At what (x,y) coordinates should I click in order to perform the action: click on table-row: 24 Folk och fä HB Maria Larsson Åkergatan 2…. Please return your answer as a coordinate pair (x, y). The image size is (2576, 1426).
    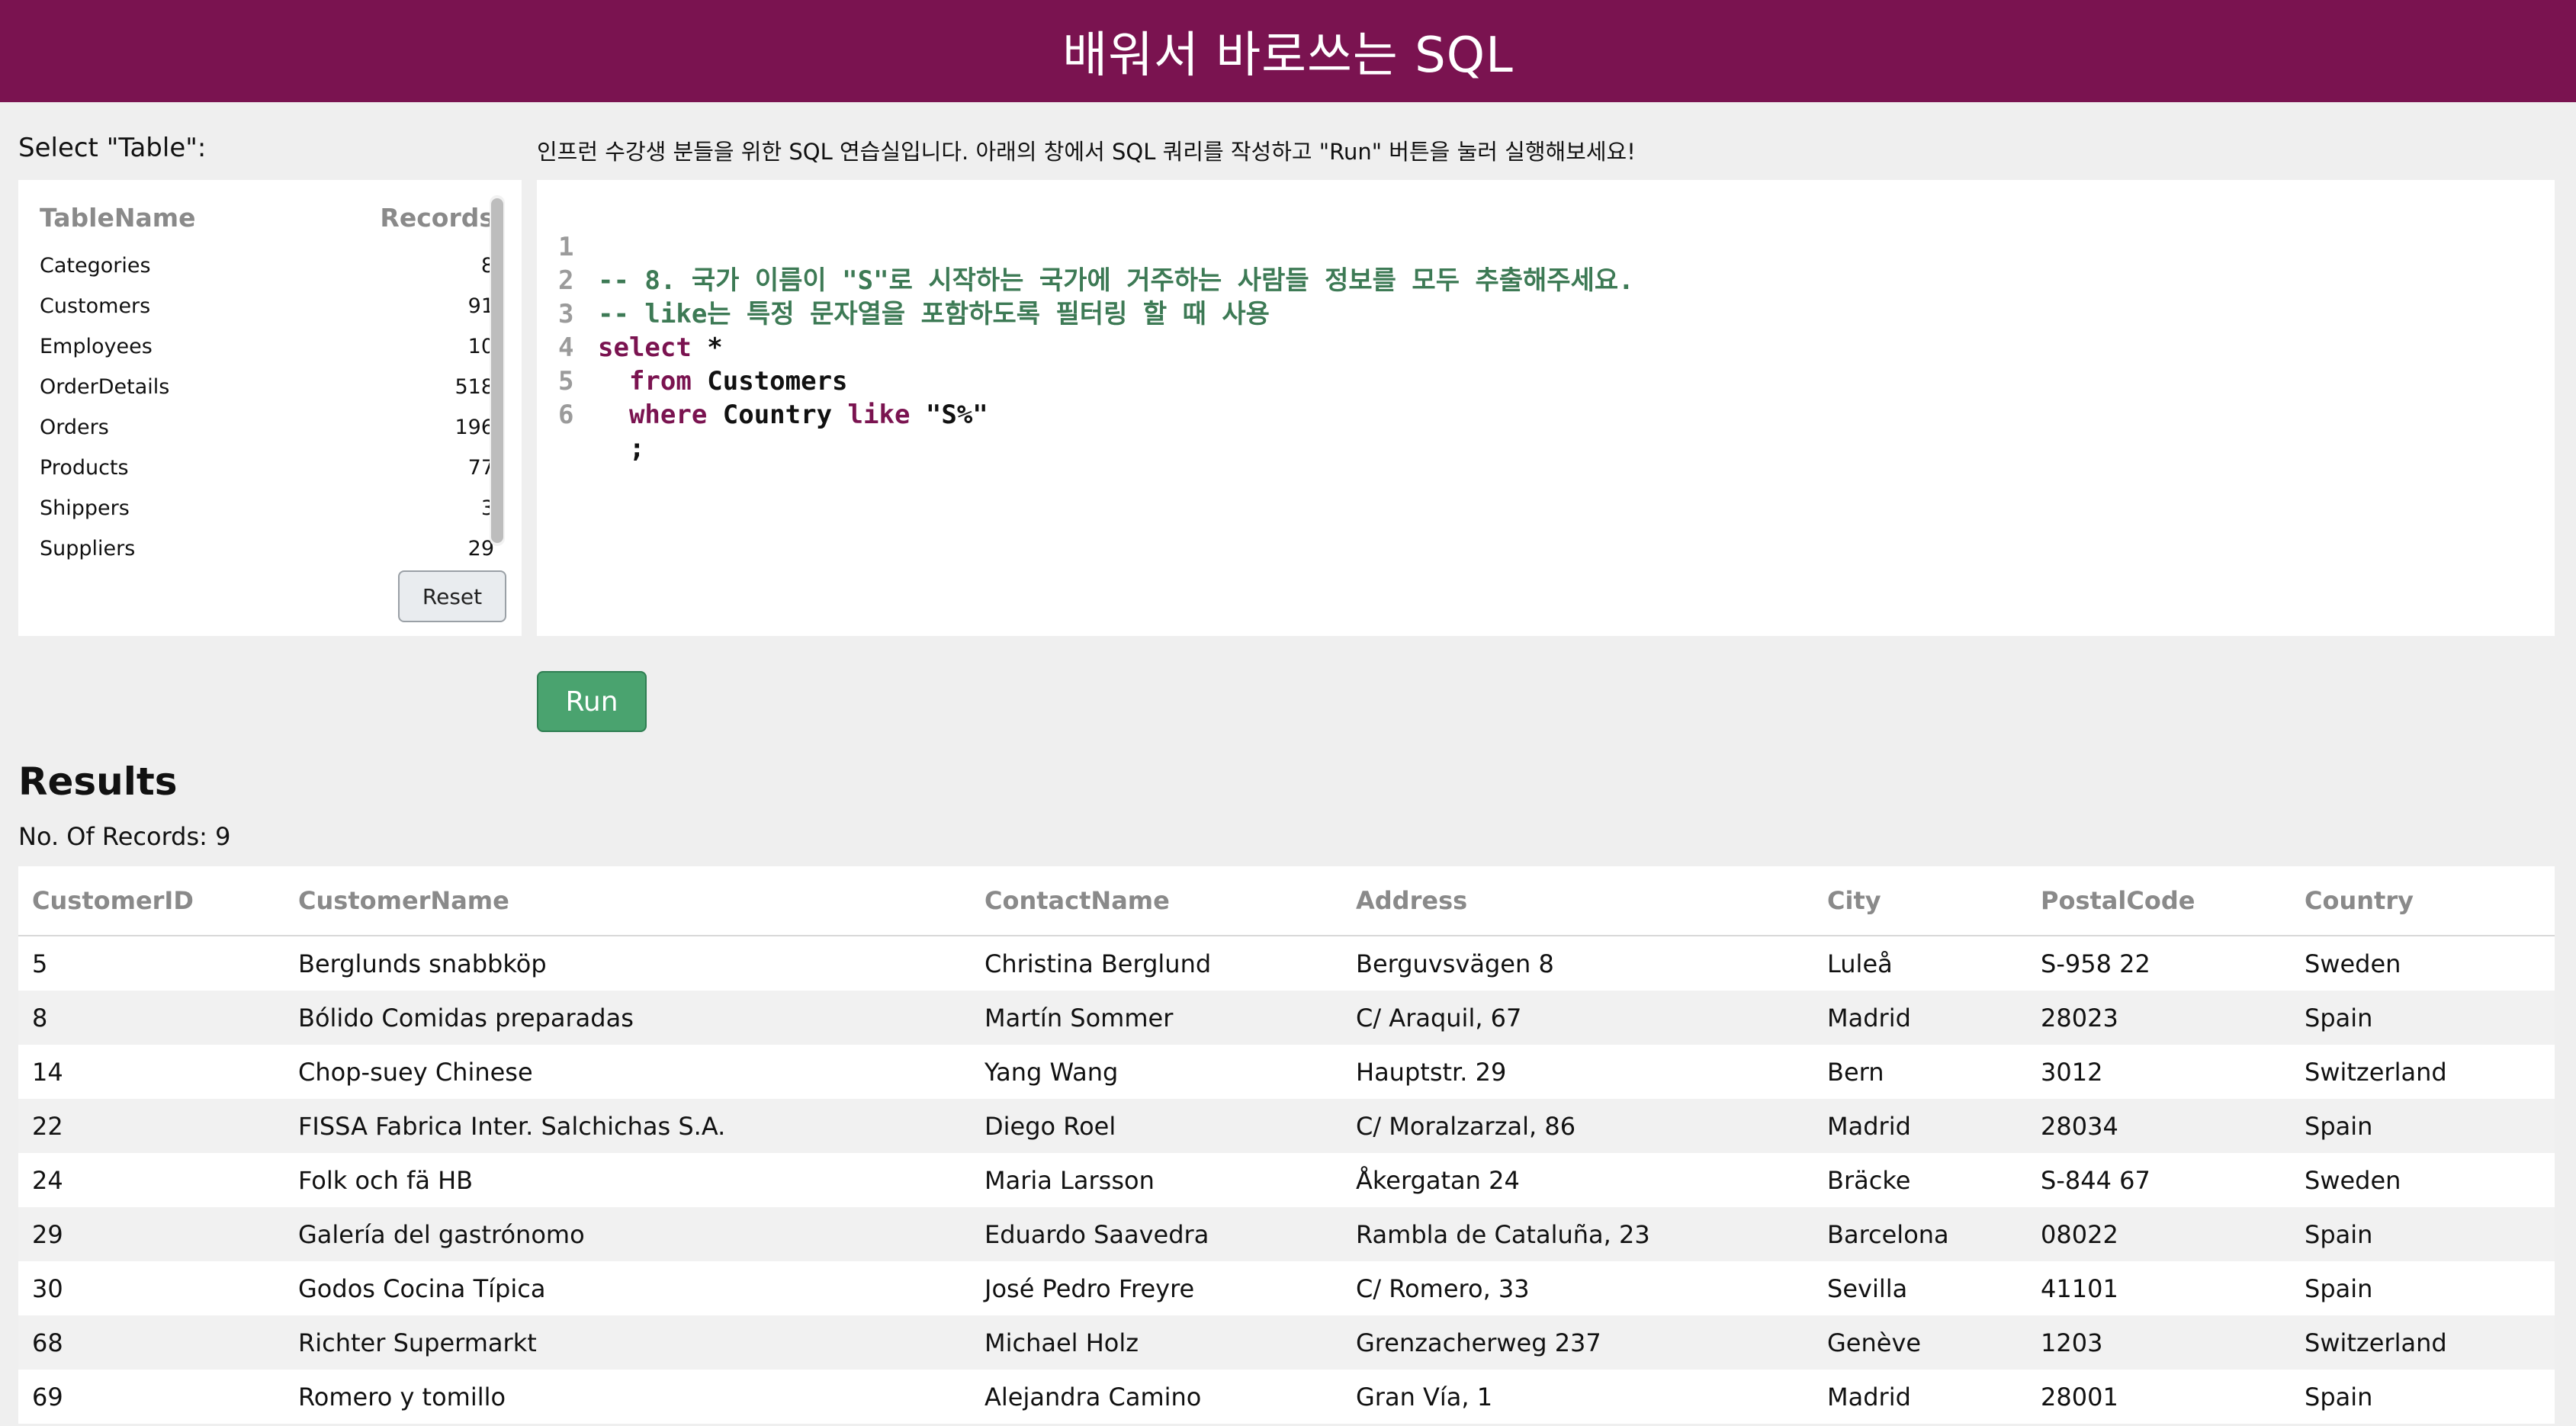
    Looking at the image, I should click on (1286, 1180).